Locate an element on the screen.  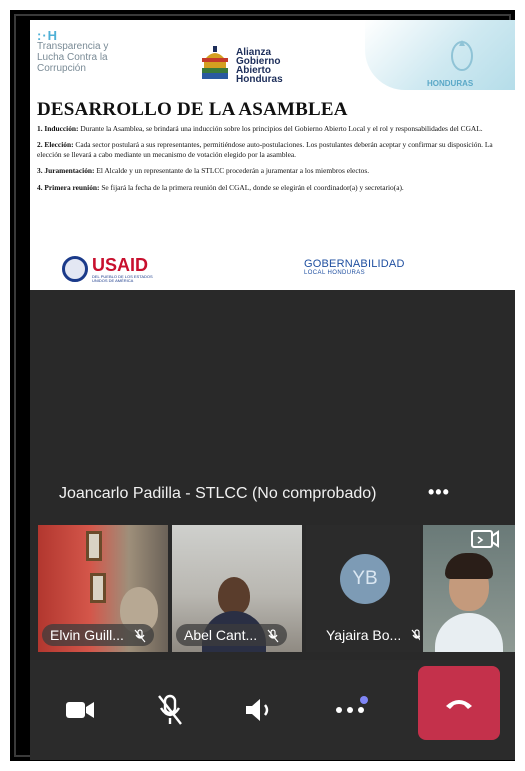
camera-icon is located at coordinates (80, 710).